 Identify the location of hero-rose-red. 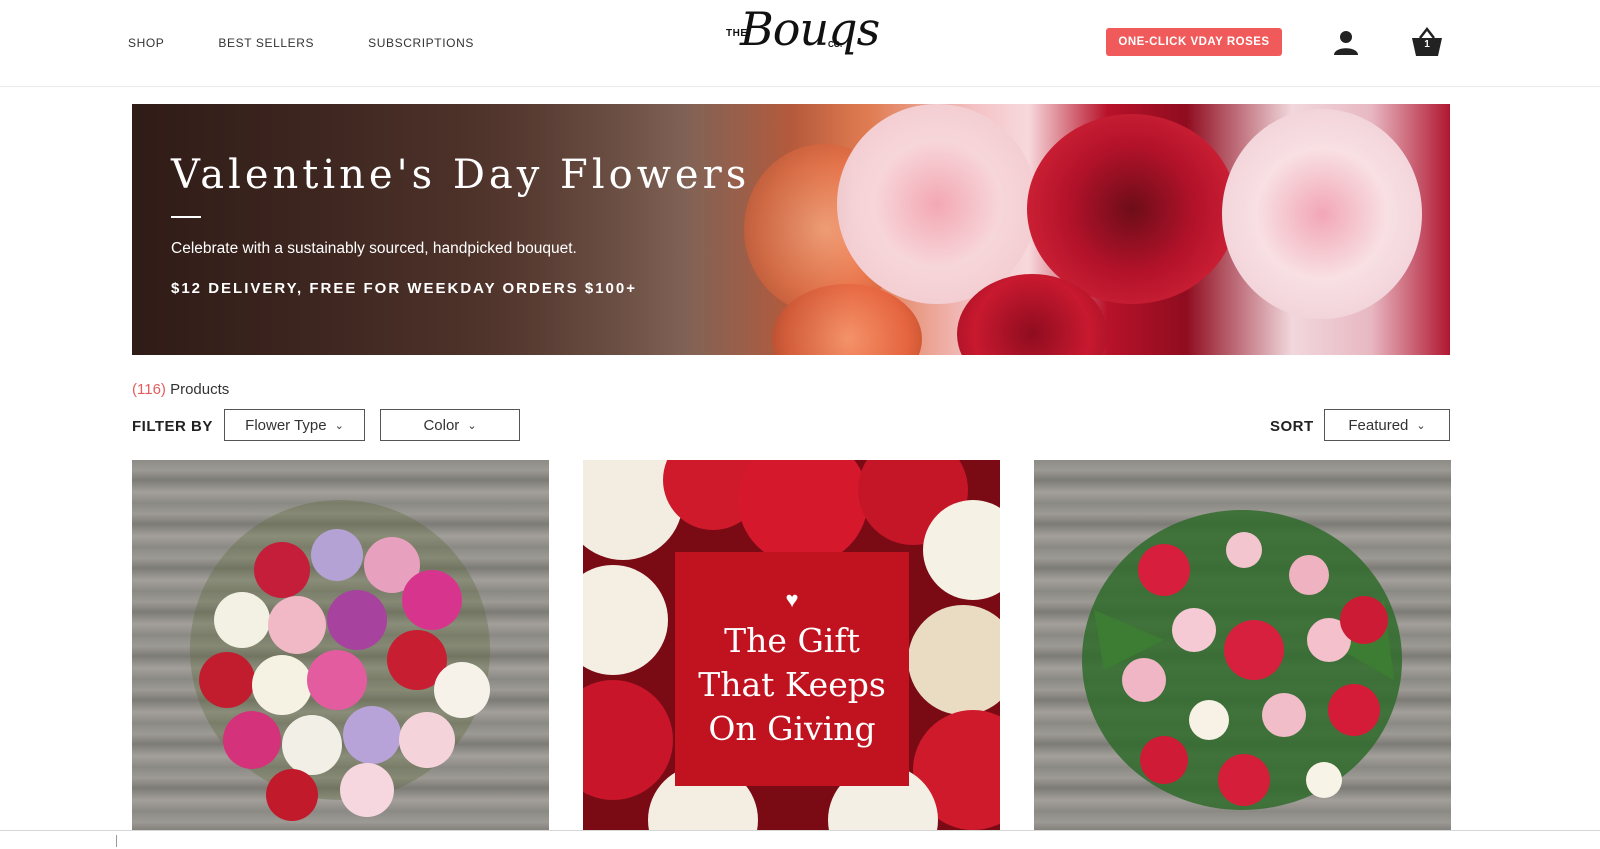
(1132, 209).